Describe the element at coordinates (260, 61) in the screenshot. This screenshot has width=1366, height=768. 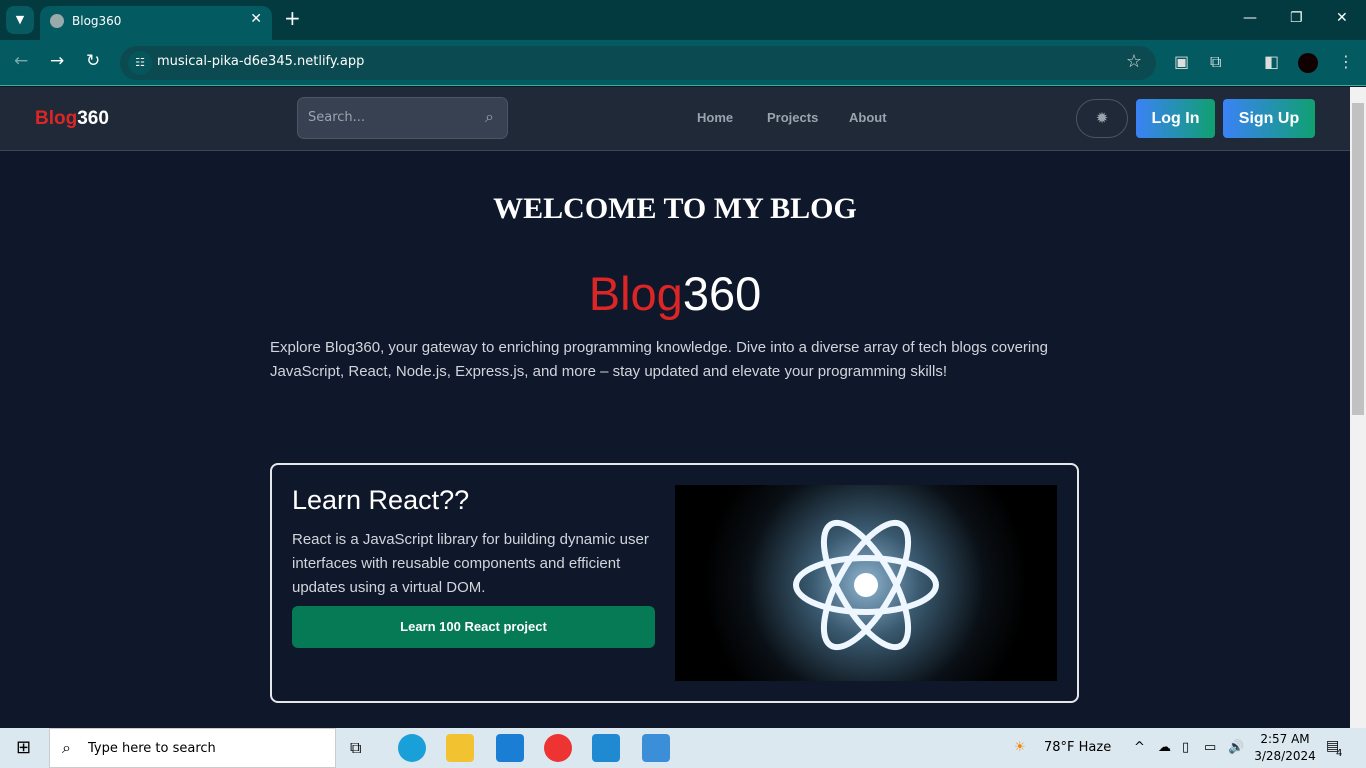
I see `url-text: musical-pika-d6e345.netlify.app` at that location.